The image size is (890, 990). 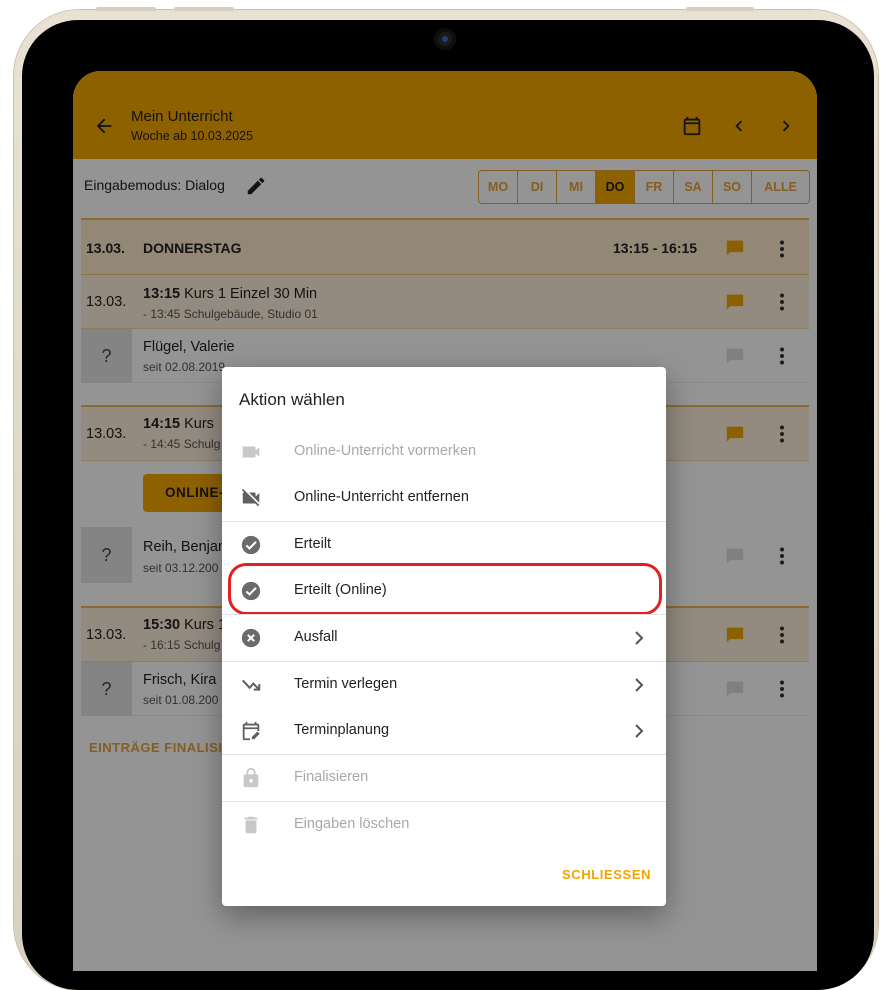 I want to click on close-button: SCHLIESSEN, so click(x=606, y=874).